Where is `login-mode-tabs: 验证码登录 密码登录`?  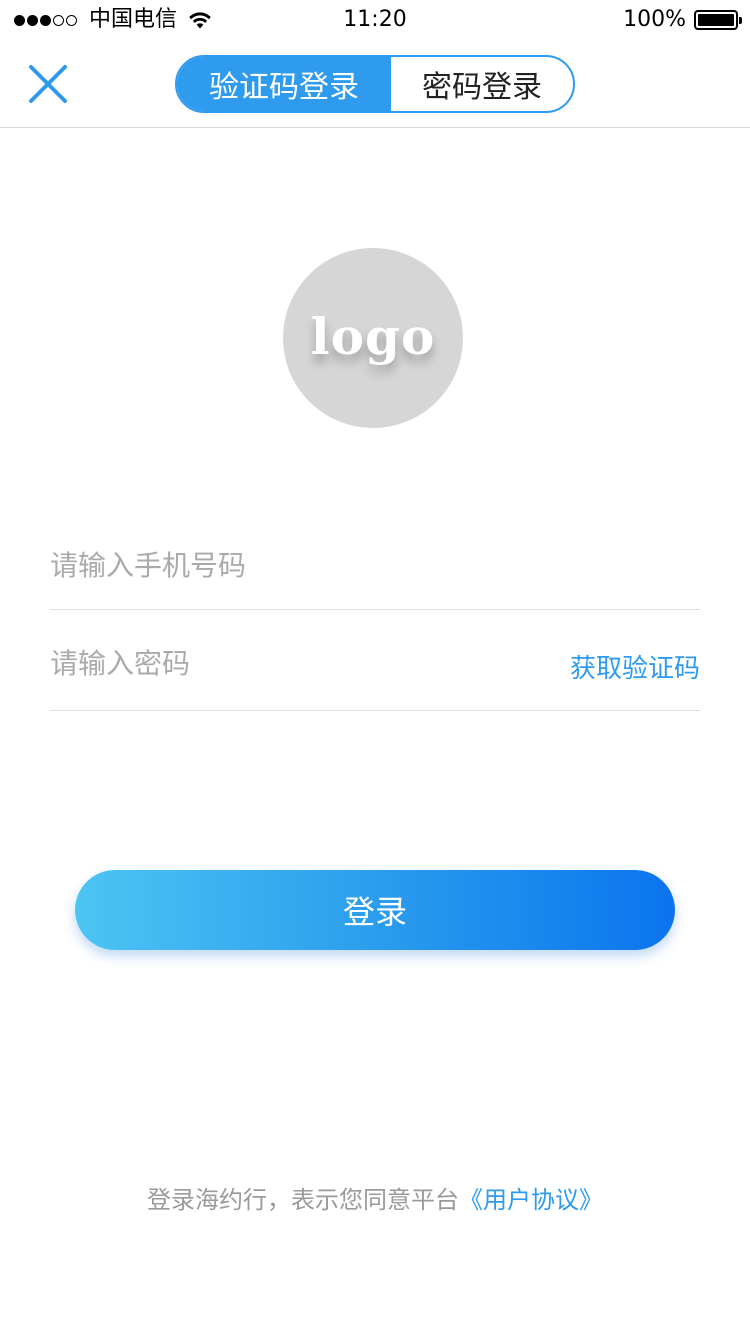
login-mode-tabs: 验证码登录 密码登录 is located at coordinates (375, 84).